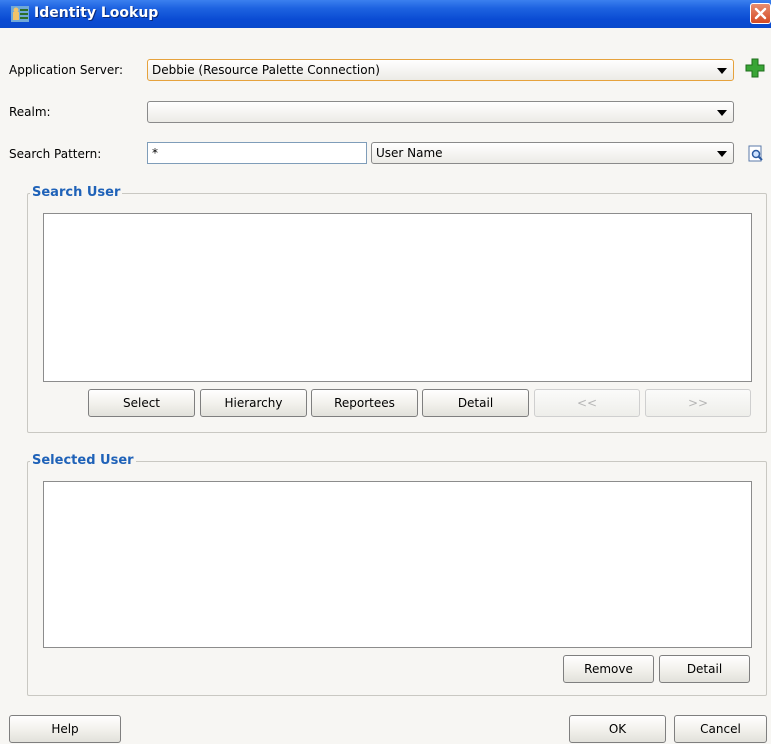 The image size is (771, 744). Describe the element at coordinates (440, 112) in the screenshot. I see `realm-combo` at that location.